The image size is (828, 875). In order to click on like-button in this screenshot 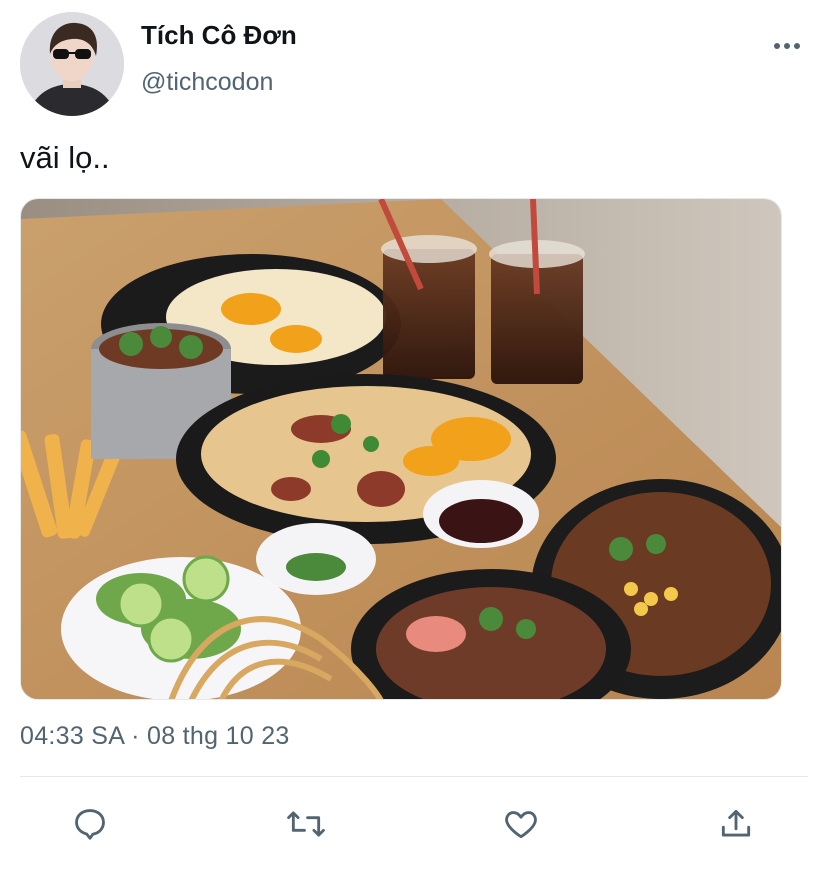, I will do `click(521, 824)`.